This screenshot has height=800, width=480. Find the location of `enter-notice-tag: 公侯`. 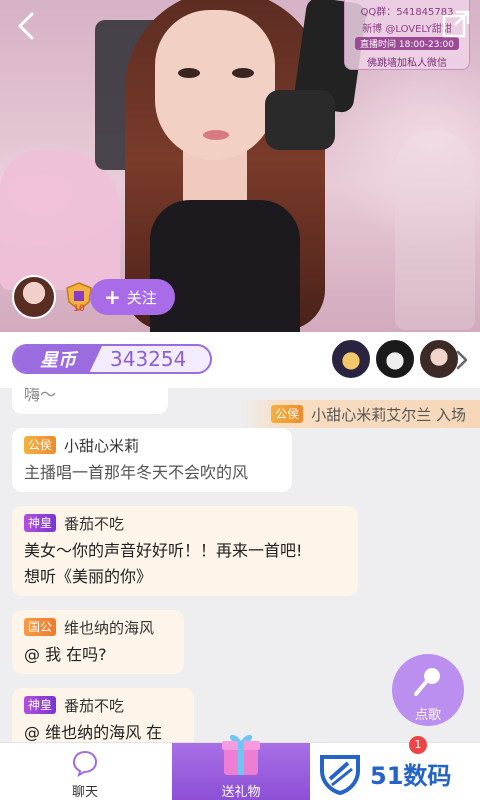

enter-notice-tag: 公侯 is located at coordinates (287, 414).